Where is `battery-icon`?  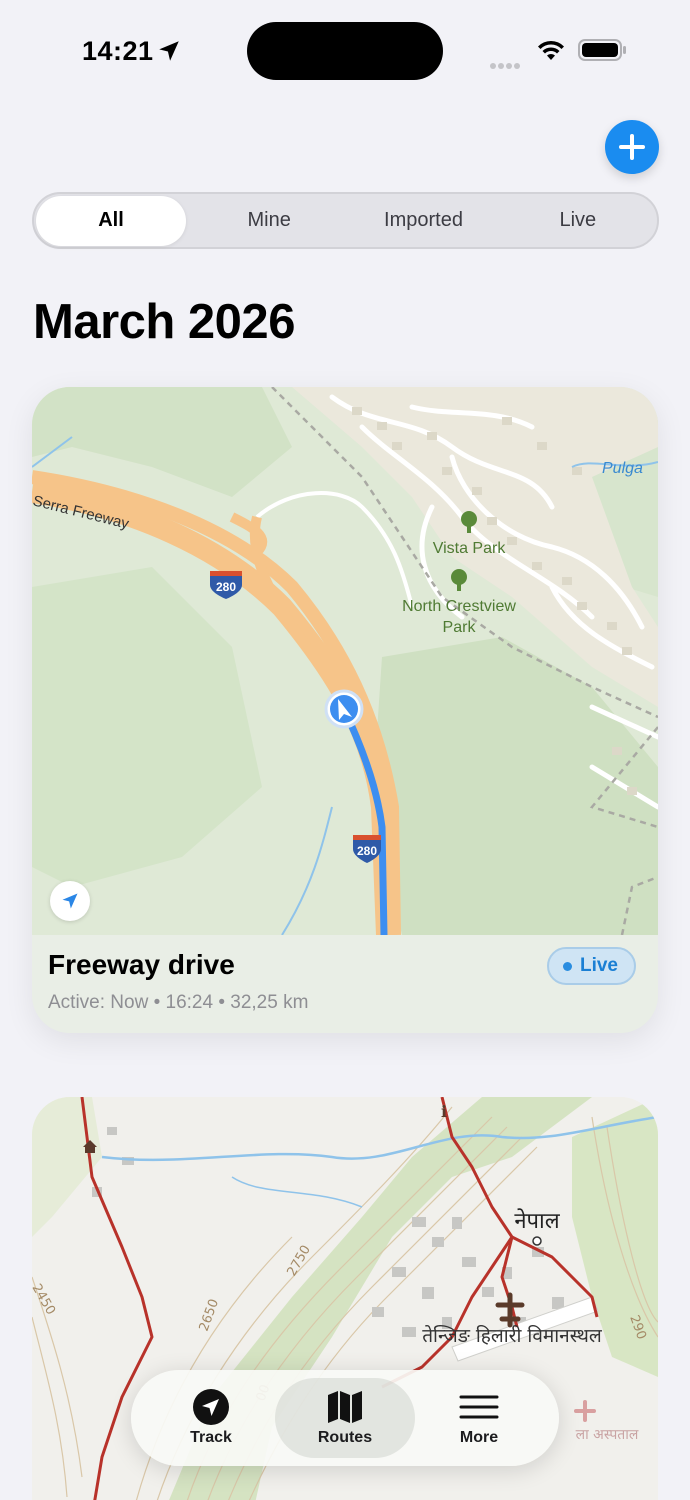
battery-icon is located at coordinates (602, 50).